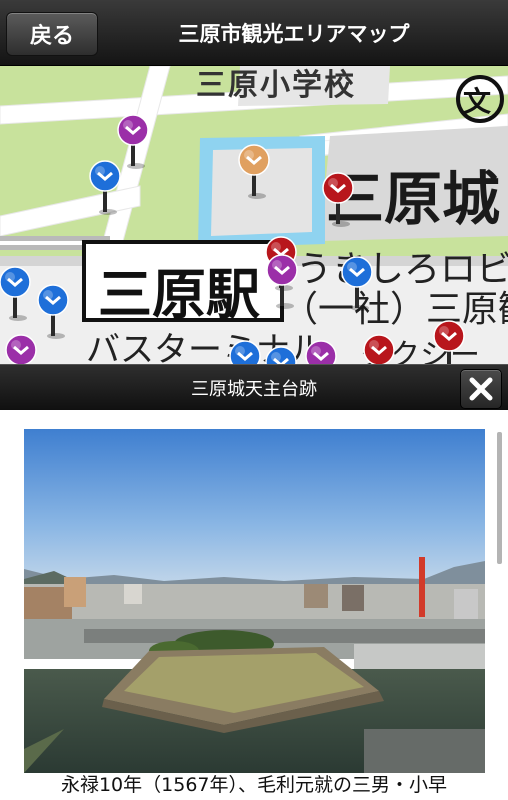 The width and height of the screenshot is (508, 800). Describe the element at coordinates (294, 34) in the screenshot. I see `app-title: 三原市観光エリアマップ` at that location.